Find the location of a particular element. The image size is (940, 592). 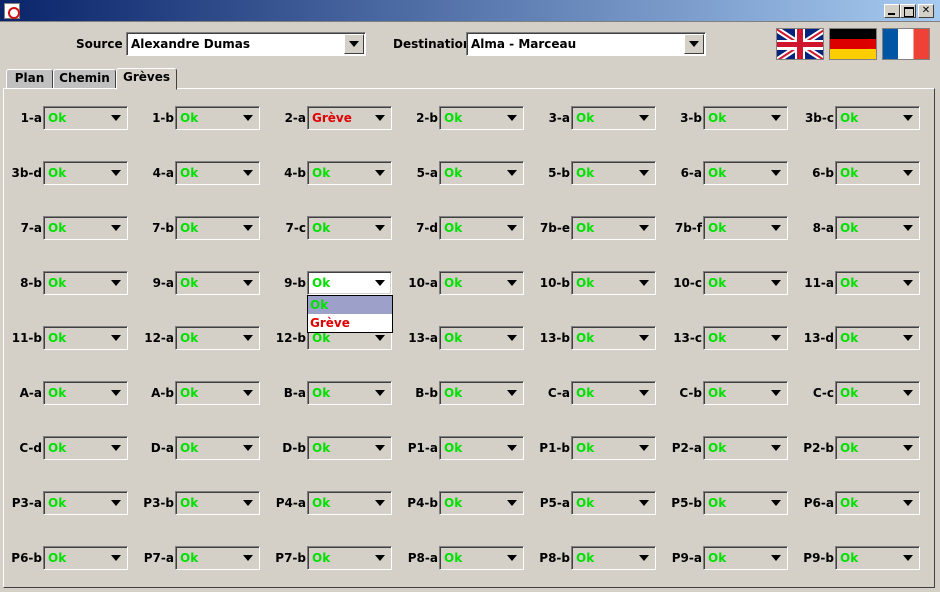

status-value: Grève is located at coordinates (332, 118).